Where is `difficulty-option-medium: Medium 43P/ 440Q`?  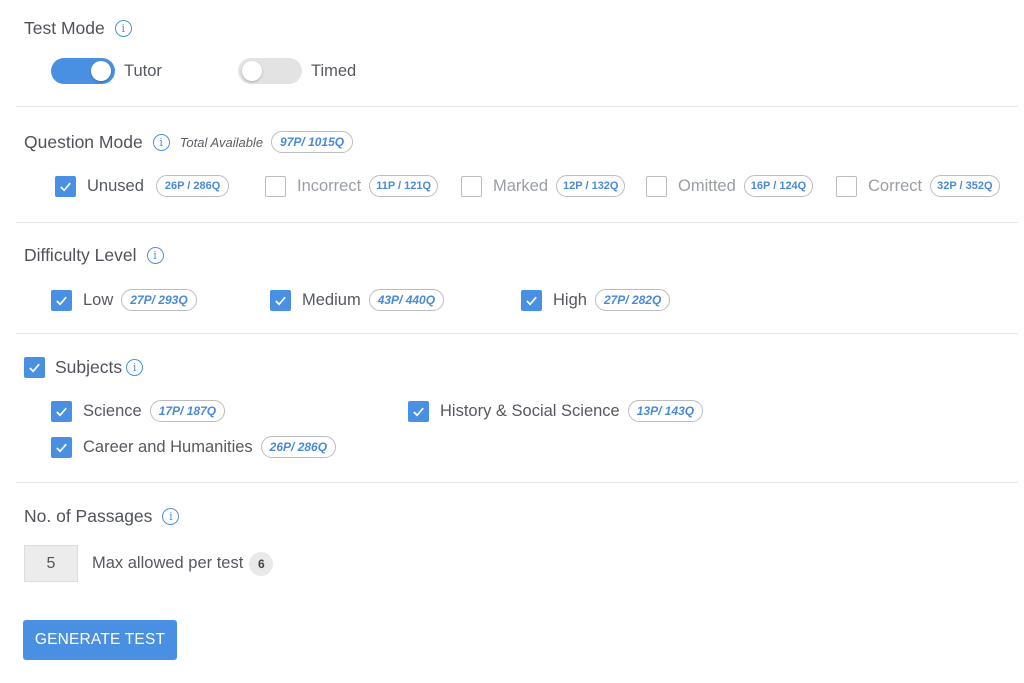
difficulty-option-medium: Medium 43P/ 440Q is located at coordinates (357, 300).